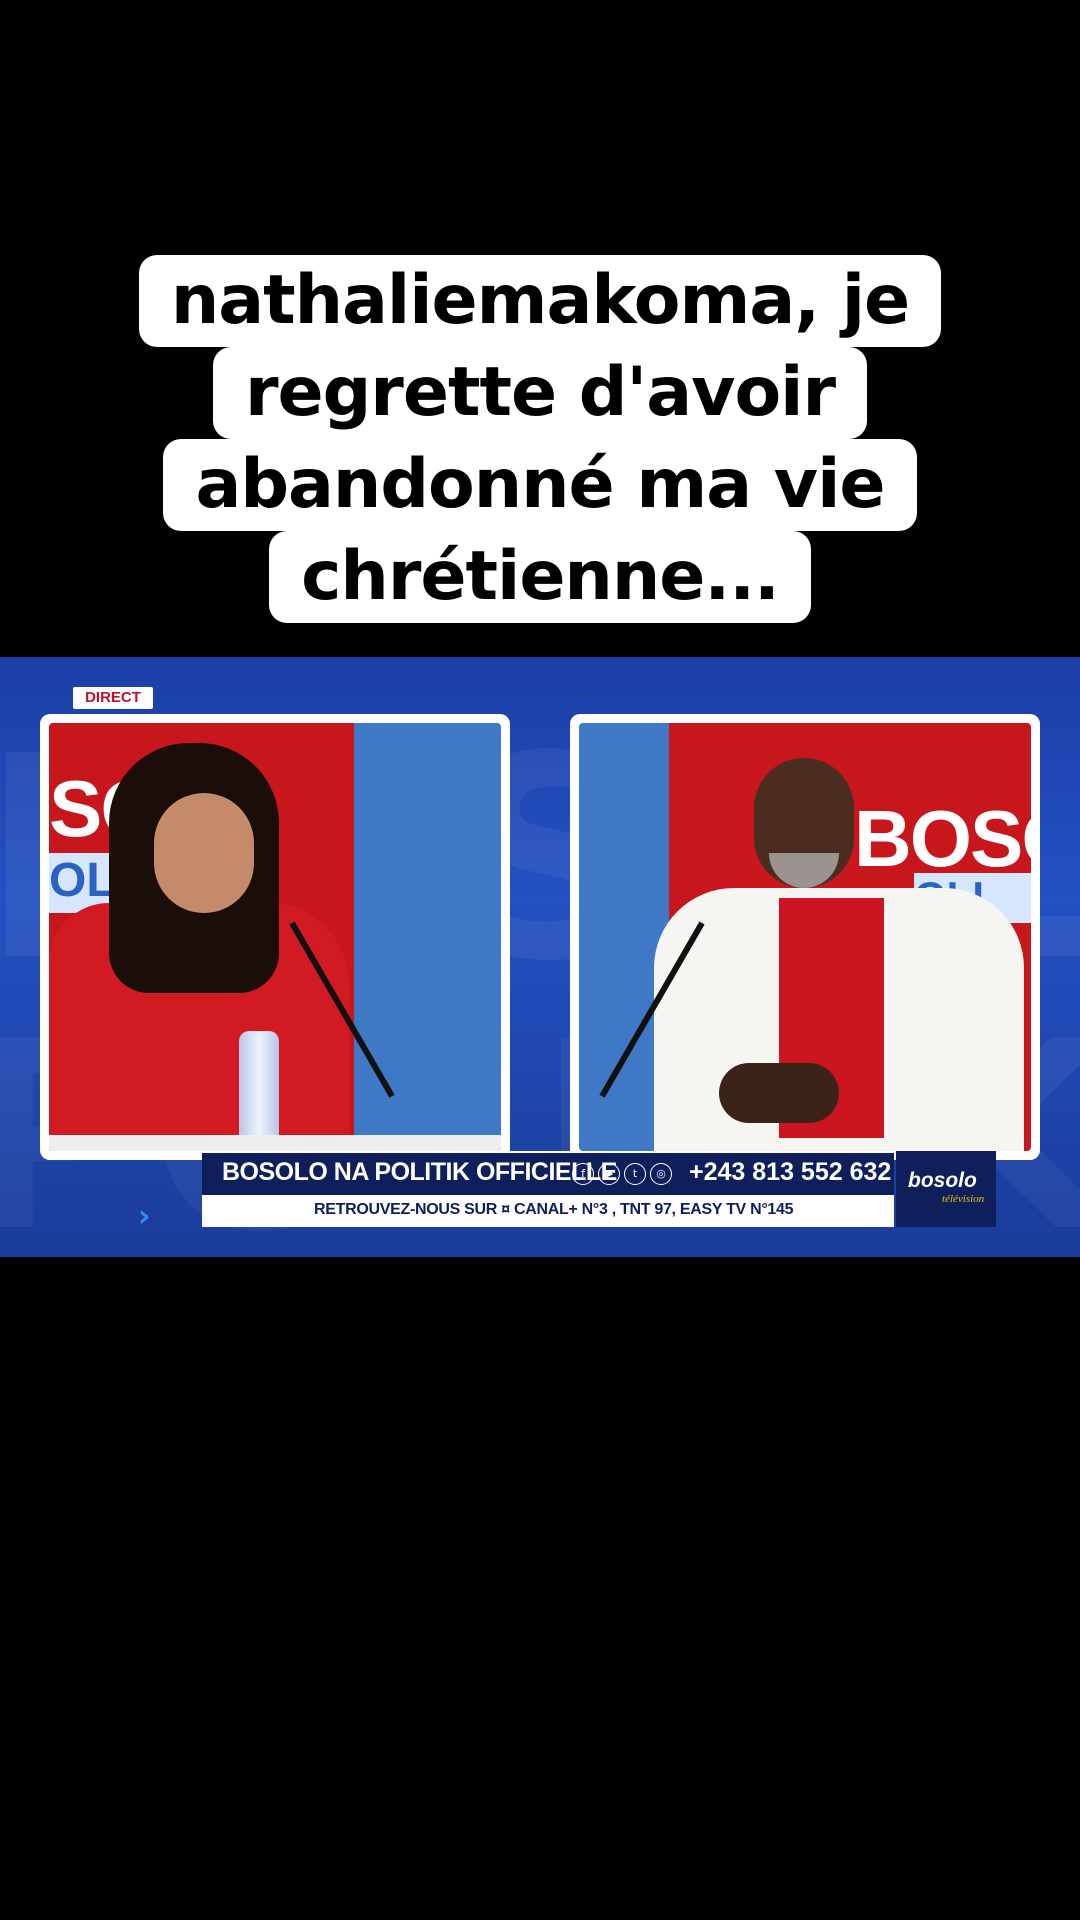  Describe the element at coordinates (790, 1172) in the screenshot. I see `phone-number: +243 813 552 632` at that location.